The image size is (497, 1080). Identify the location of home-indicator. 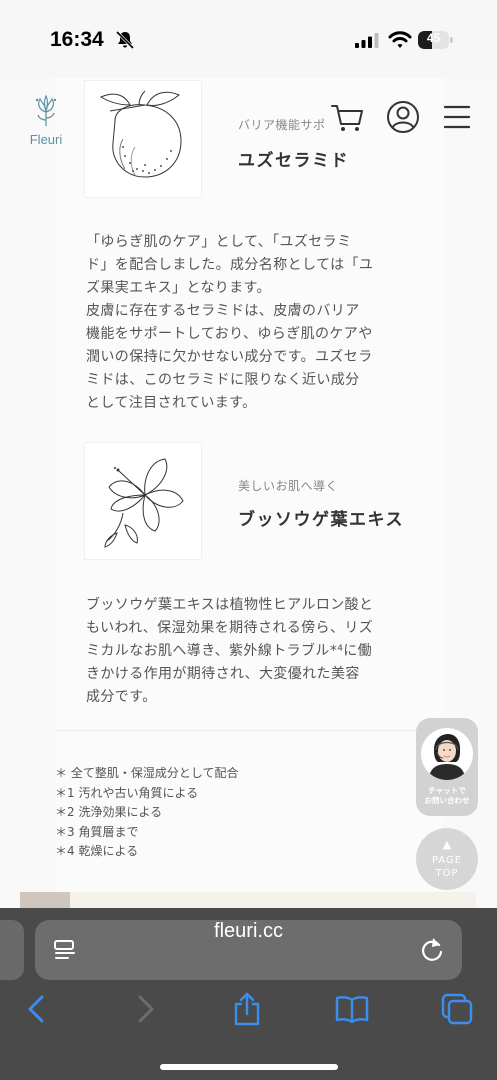
(249, 1067).